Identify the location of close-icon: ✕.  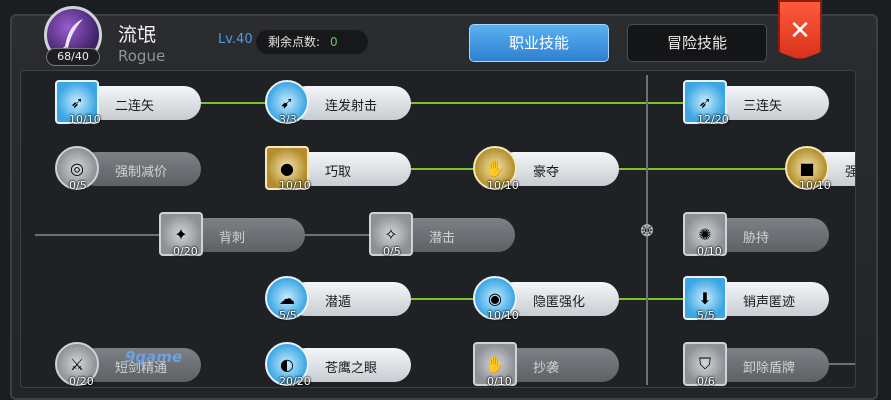
(800, 31).